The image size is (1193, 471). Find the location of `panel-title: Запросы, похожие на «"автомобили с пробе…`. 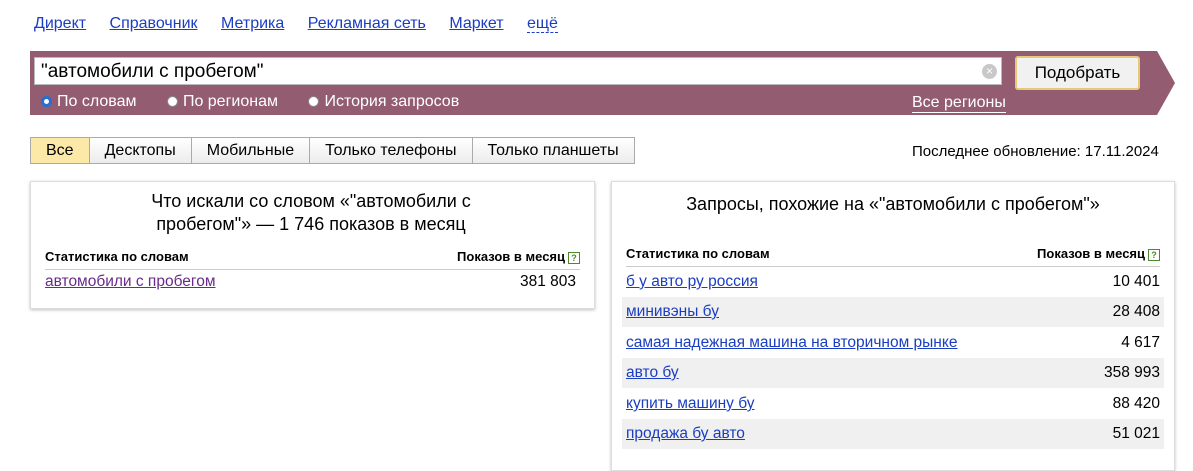

panel-title: Запросы, похожие на «"автомобили с пробе… is located at coordinates (893, 204).